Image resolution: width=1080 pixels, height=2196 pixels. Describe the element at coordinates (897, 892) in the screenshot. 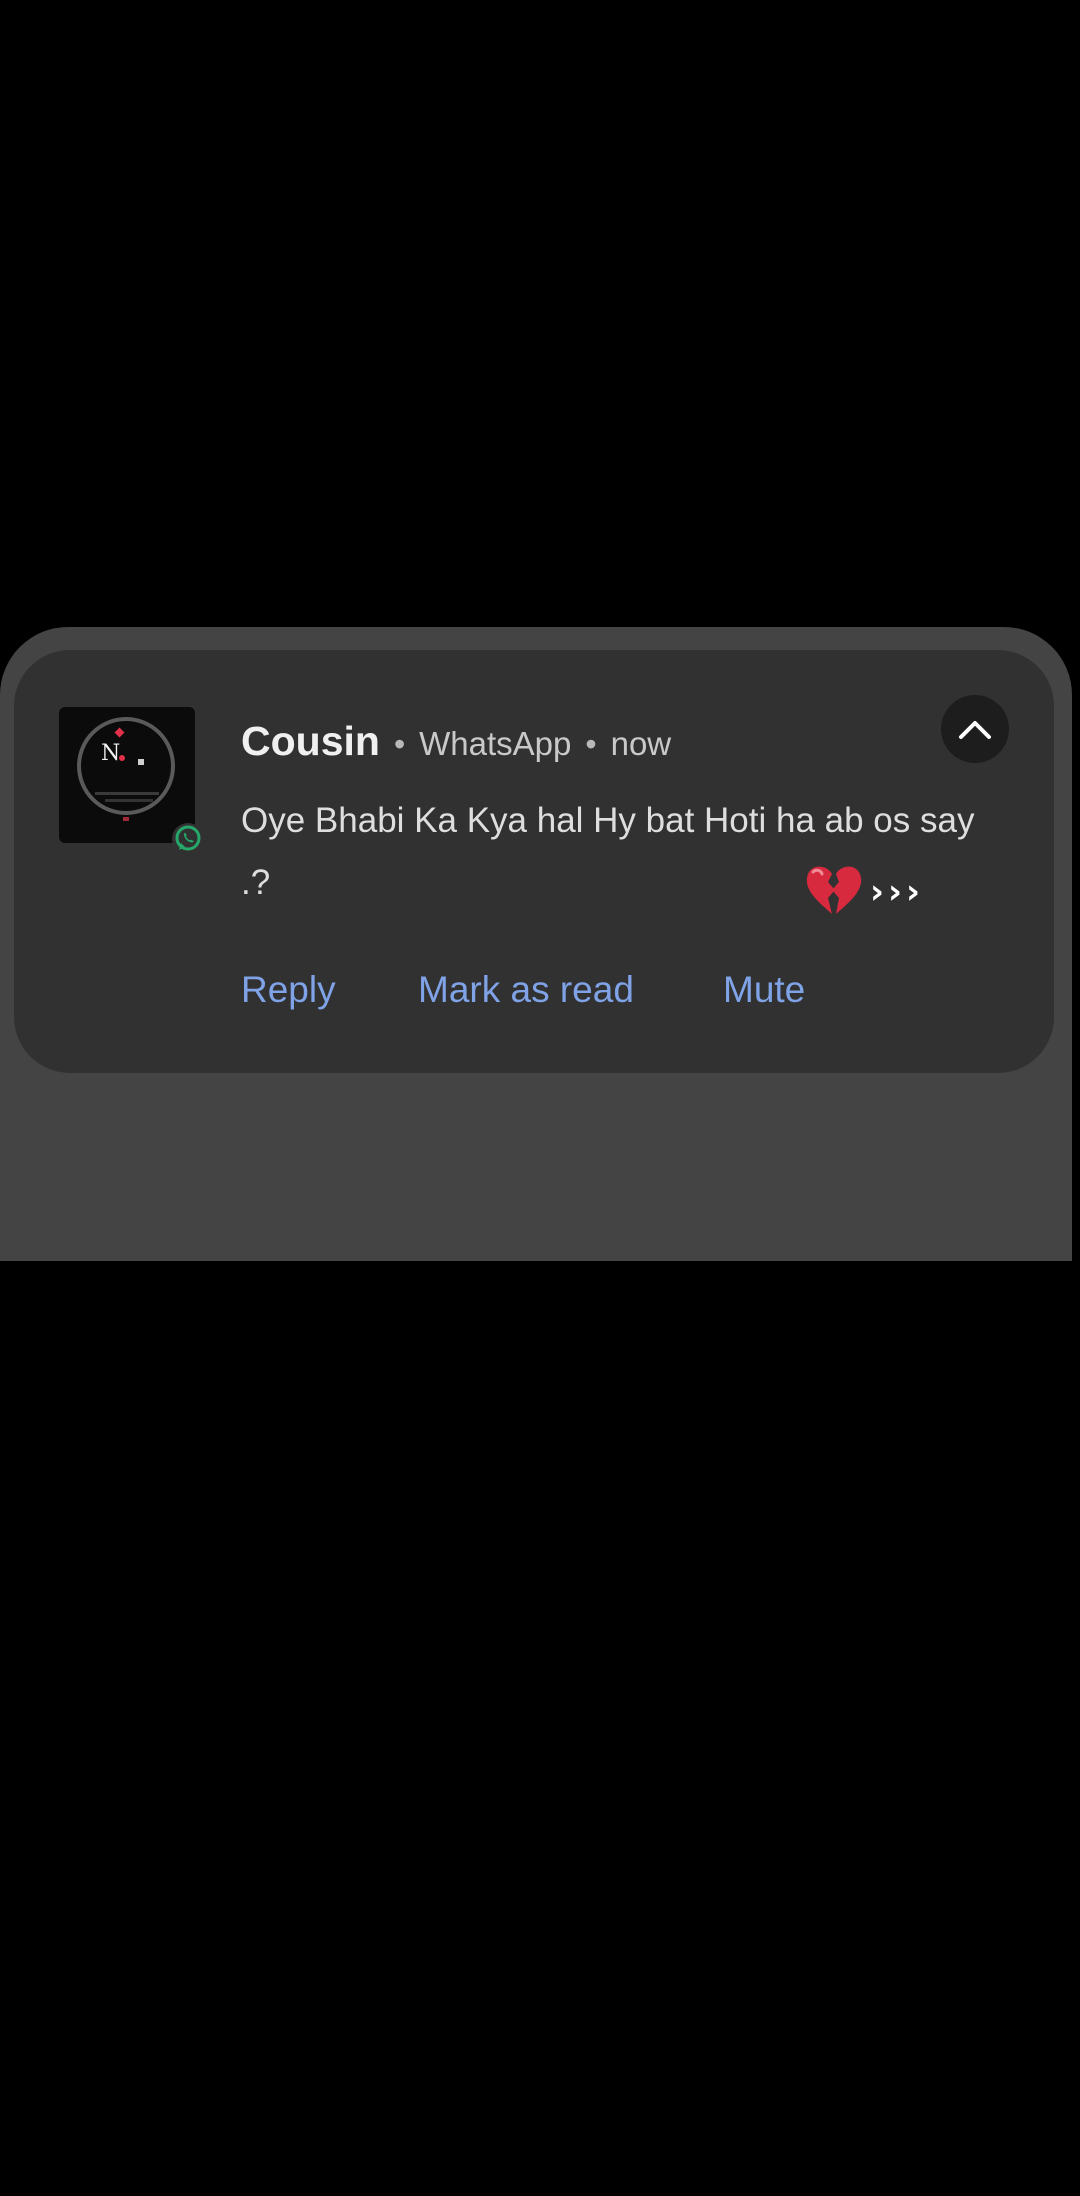

I see `trailing-arrows: ›››` at that location.